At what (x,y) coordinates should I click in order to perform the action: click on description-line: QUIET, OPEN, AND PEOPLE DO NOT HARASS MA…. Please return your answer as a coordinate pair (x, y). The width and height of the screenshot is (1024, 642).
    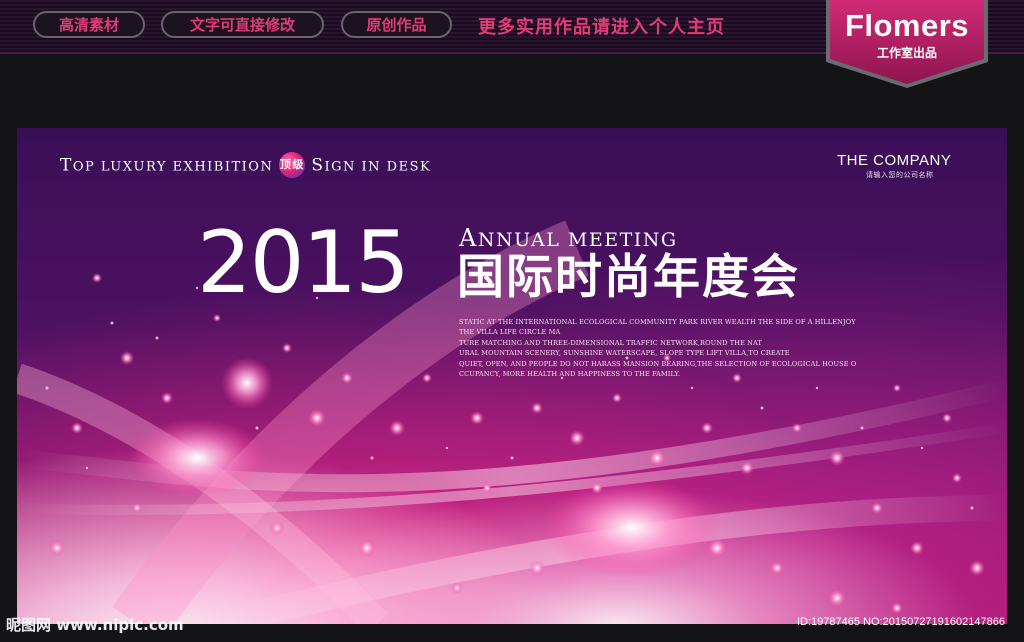
    Looking at the image, I should click on (658, 363).